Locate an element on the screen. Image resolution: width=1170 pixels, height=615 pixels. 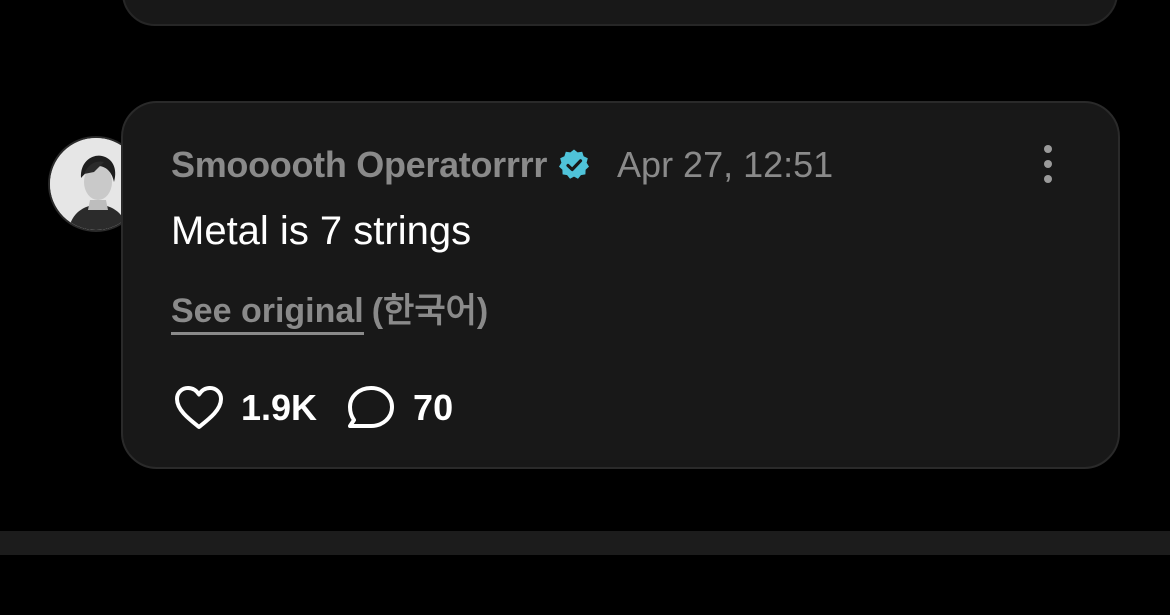
comment-button: 70 is located at coordinates (398, 408).